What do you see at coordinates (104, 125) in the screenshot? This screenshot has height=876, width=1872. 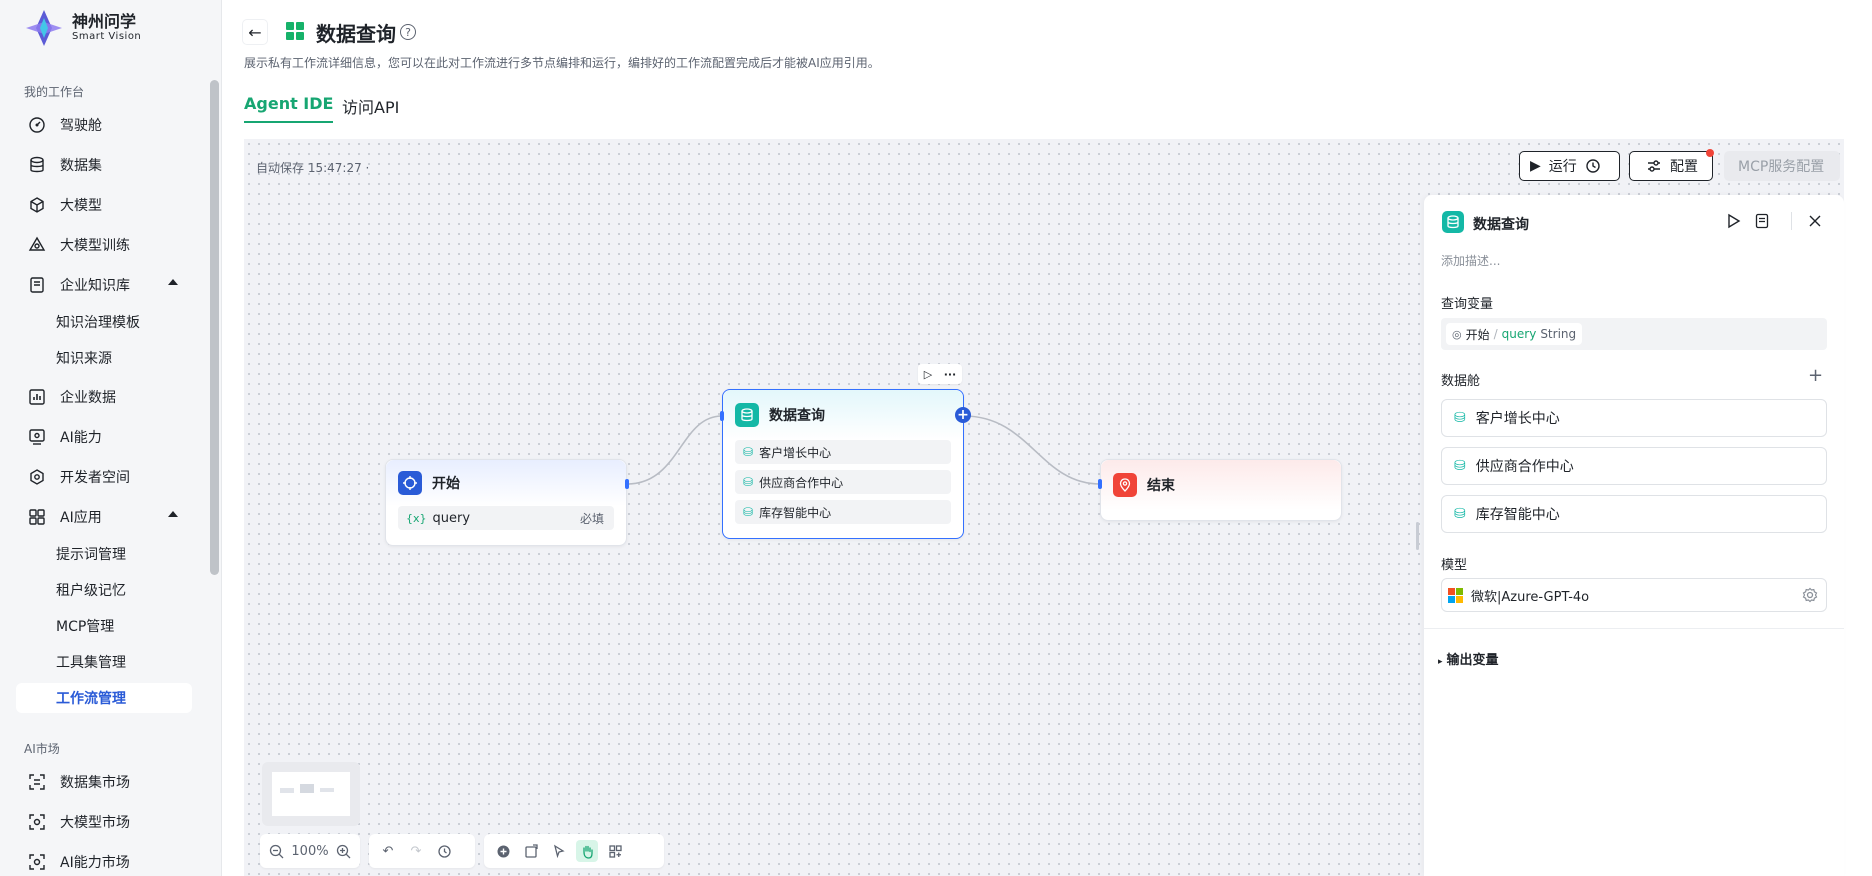 I see `sidebar-item-dashboard: 驾驶舱` at bounding box center [104, 125].